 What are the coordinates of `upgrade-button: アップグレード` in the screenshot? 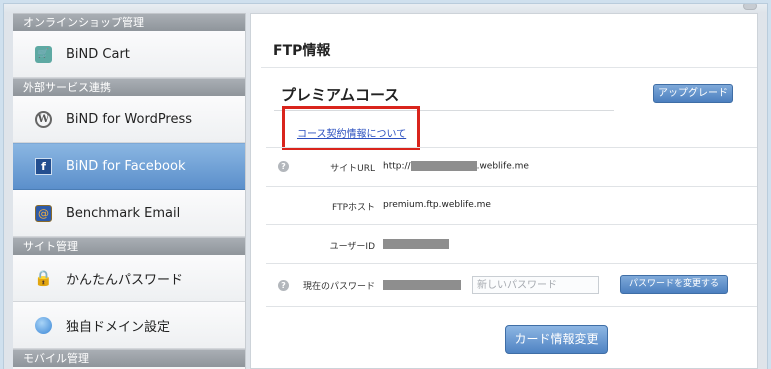 It's located at (693, 93).